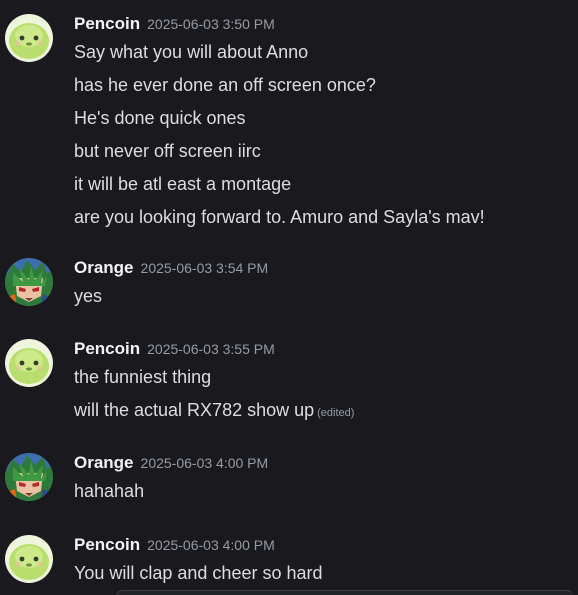  I want to click on message-header: Pencoin 2025-06-03 4:00 PM, so click(174, 546).